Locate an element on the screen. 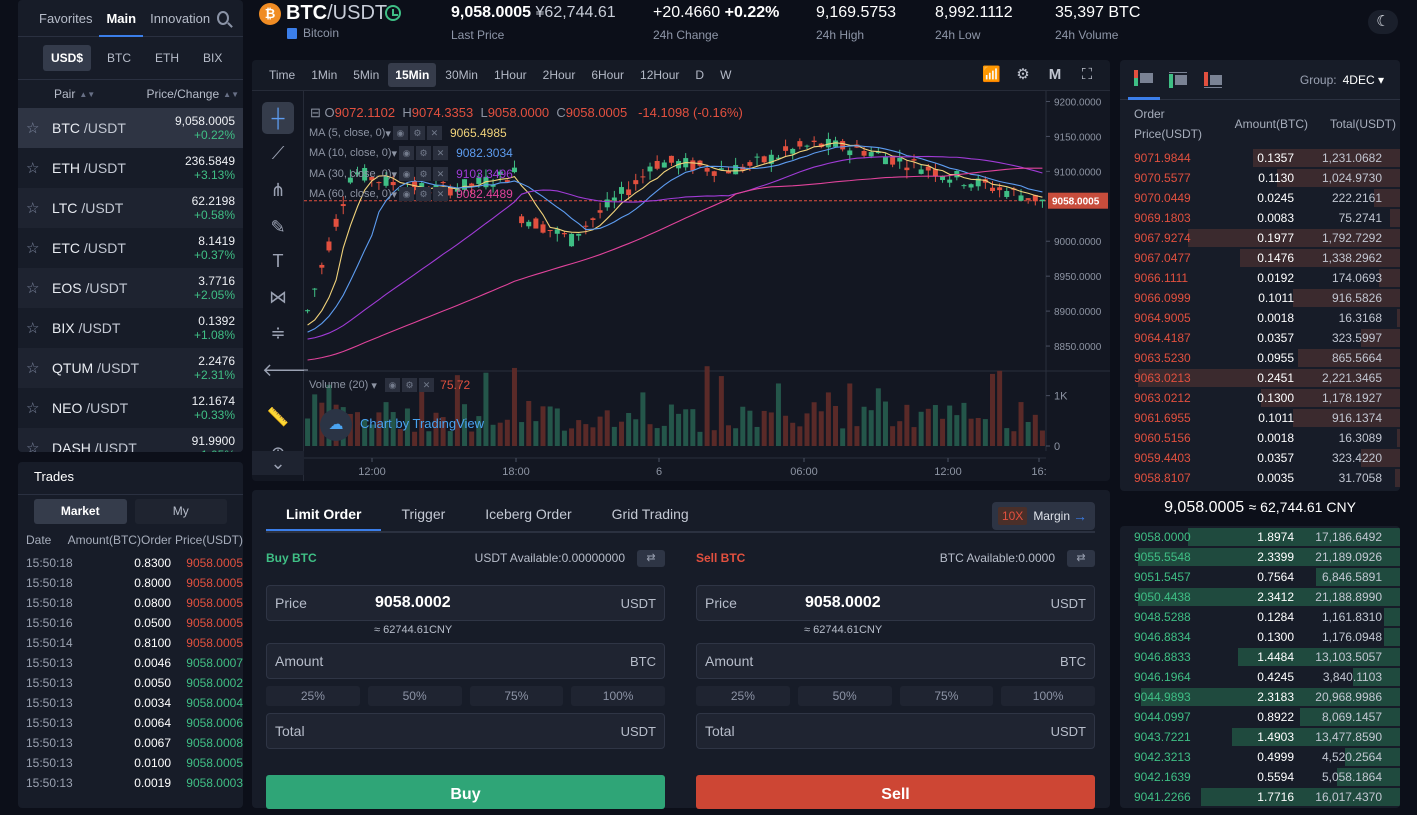 This screenshot has width=1417, height=815. book-asks-only-icon is located at coordinates (1214, 80).